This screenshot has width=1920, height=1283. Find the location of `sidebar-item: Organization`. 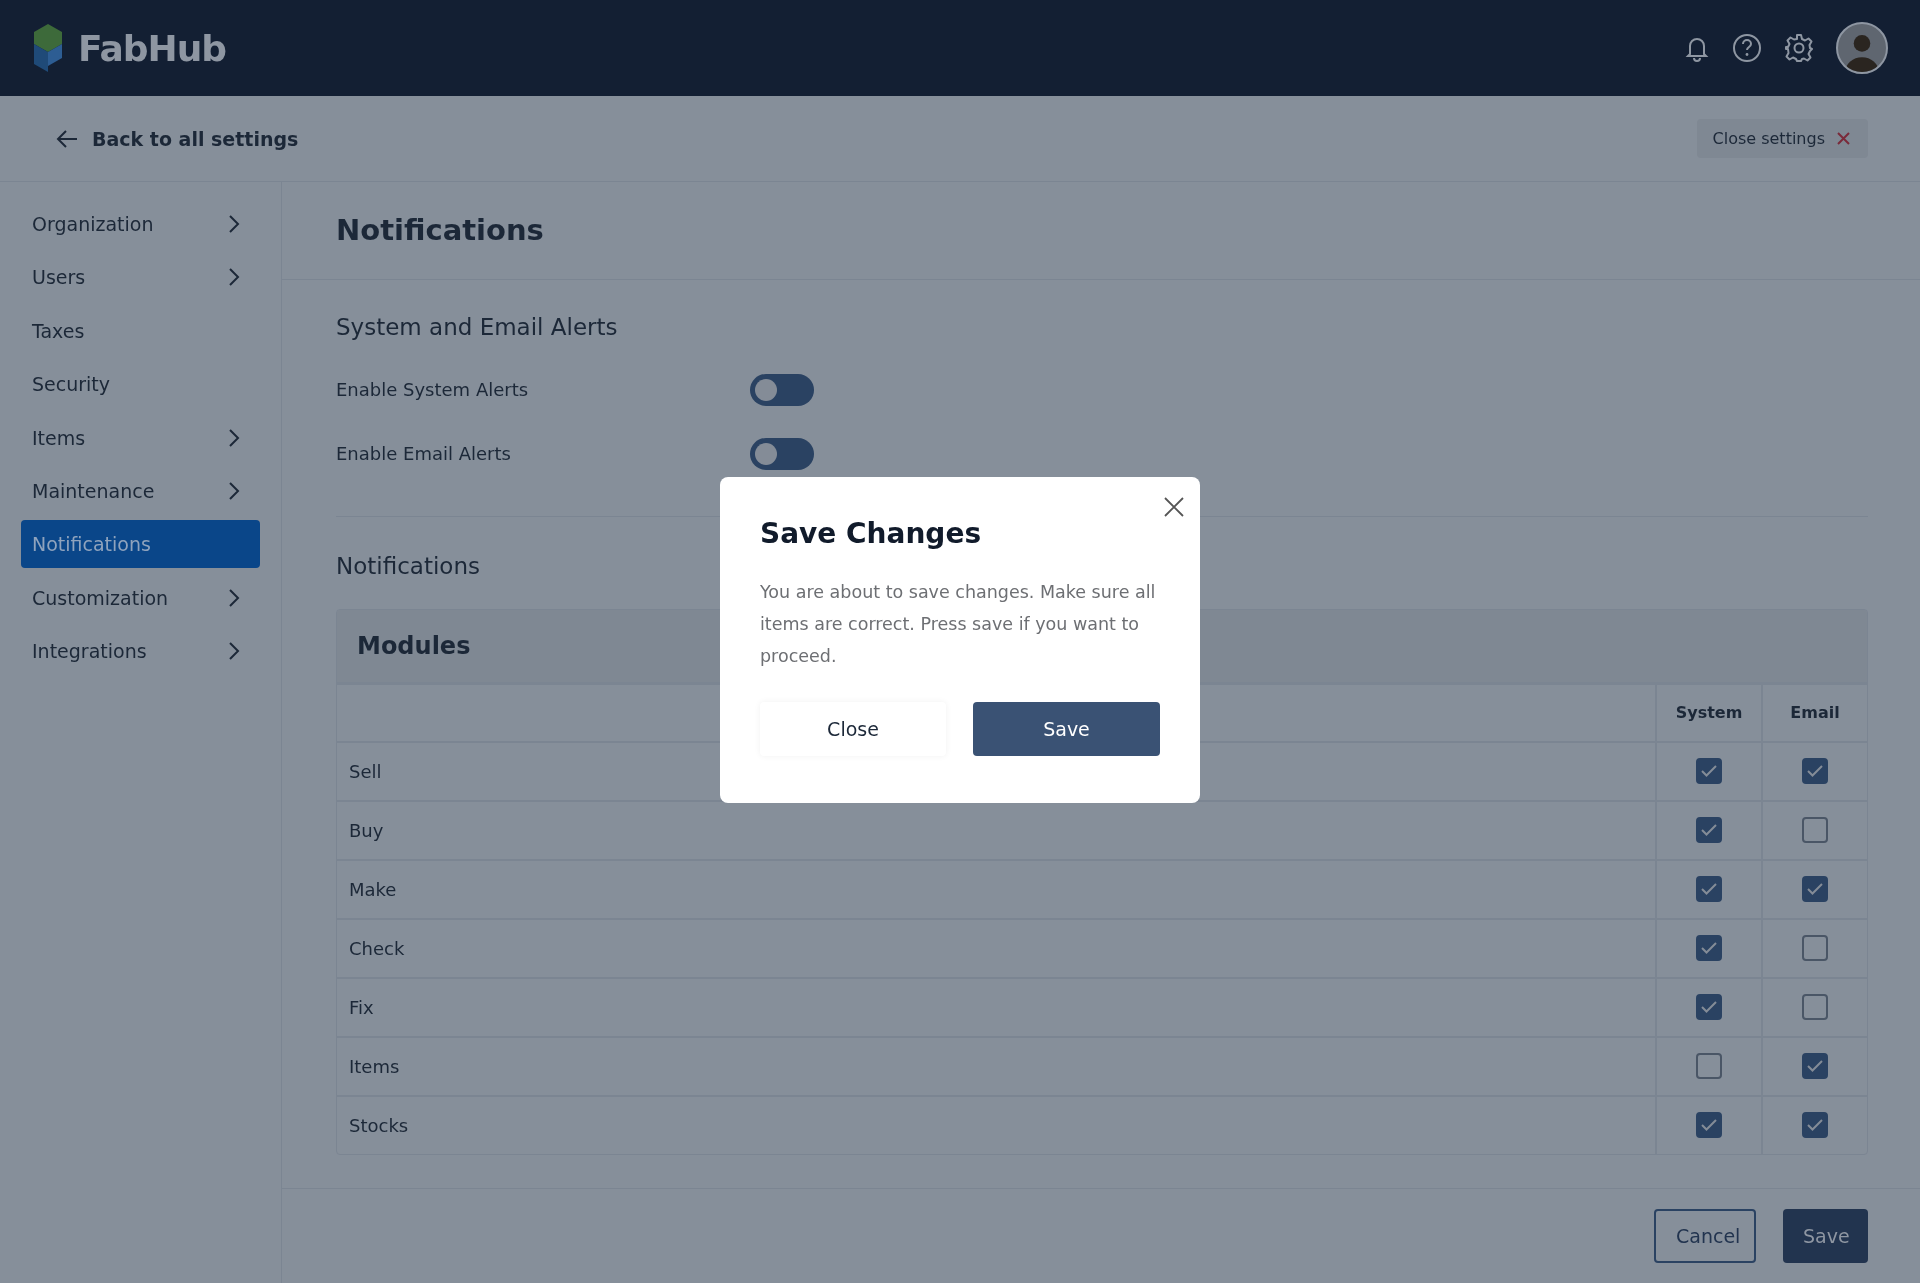

sidebar-item: Organization is located at coordinates (140, 224).